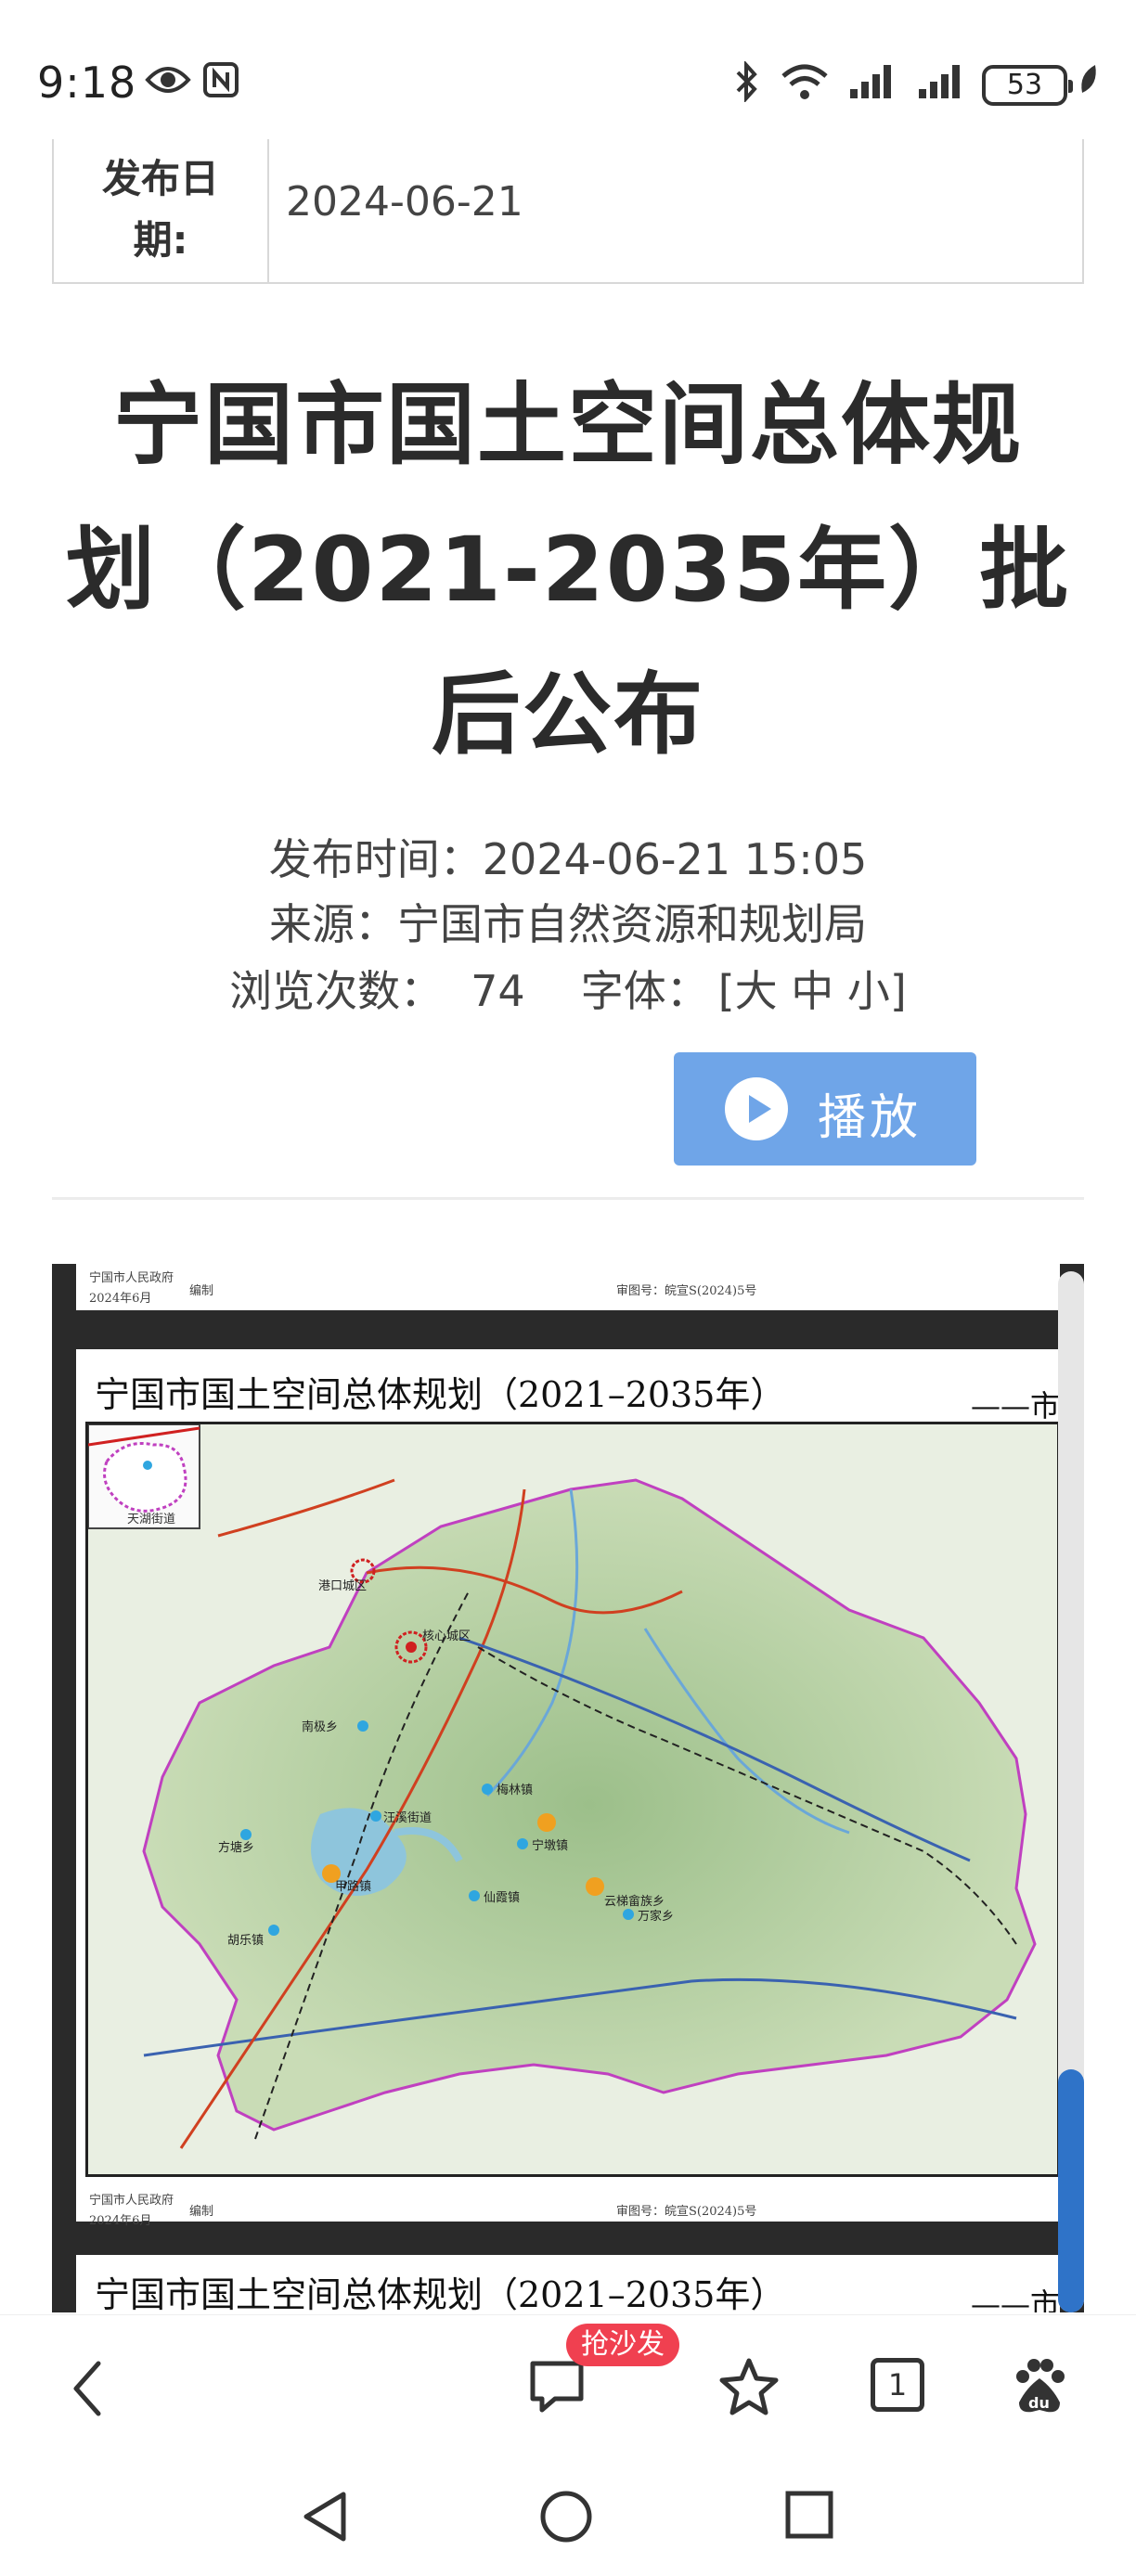 The height and width of the screenshot is (2576, 1136). I want to click on map-label: 方塘乡, so click(236, 1848).